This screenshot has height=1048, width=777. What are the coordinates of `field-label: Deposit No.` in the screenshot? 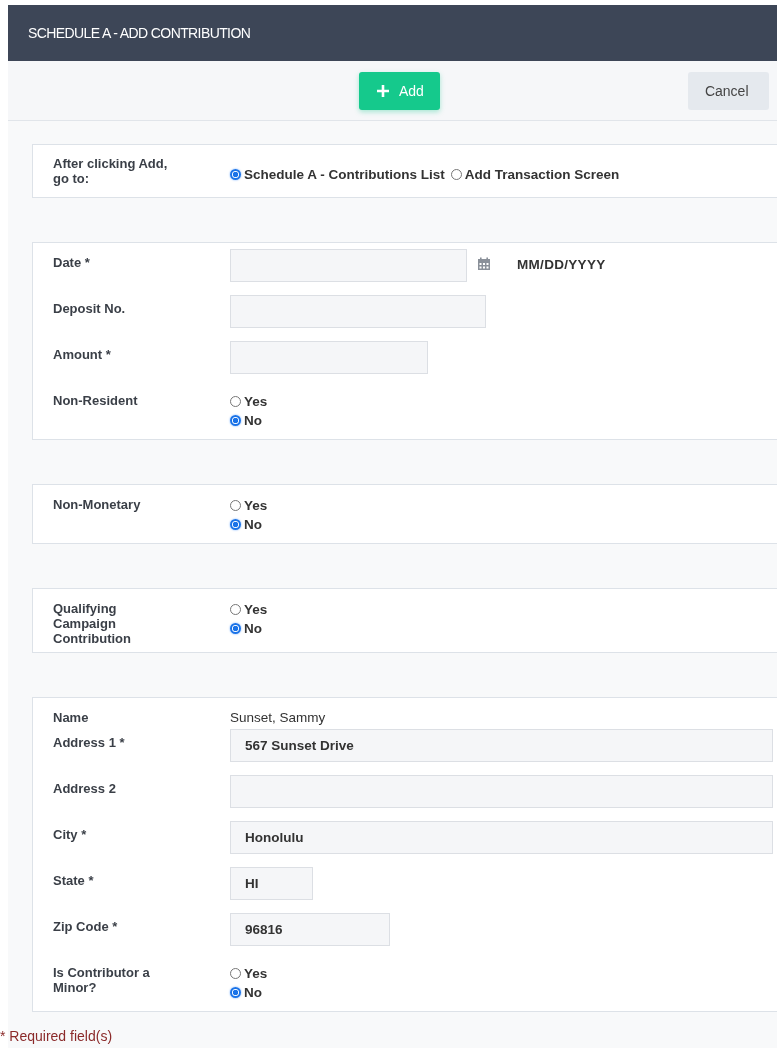 It's located at (90, 308).